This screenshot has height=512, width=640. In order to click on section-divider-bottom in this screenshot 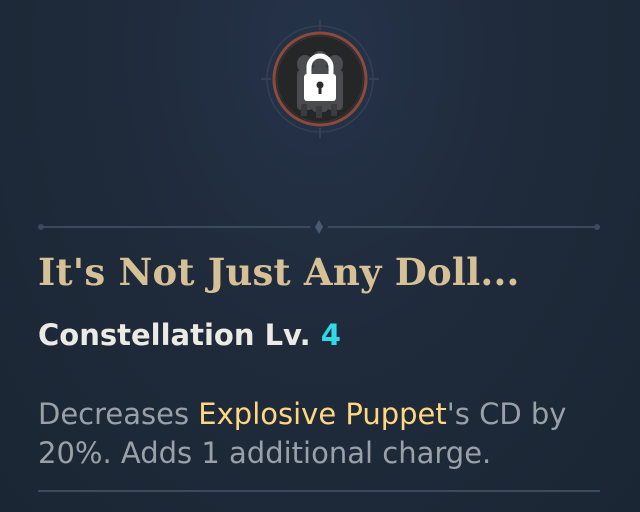, I will do `click(319, 491)`.